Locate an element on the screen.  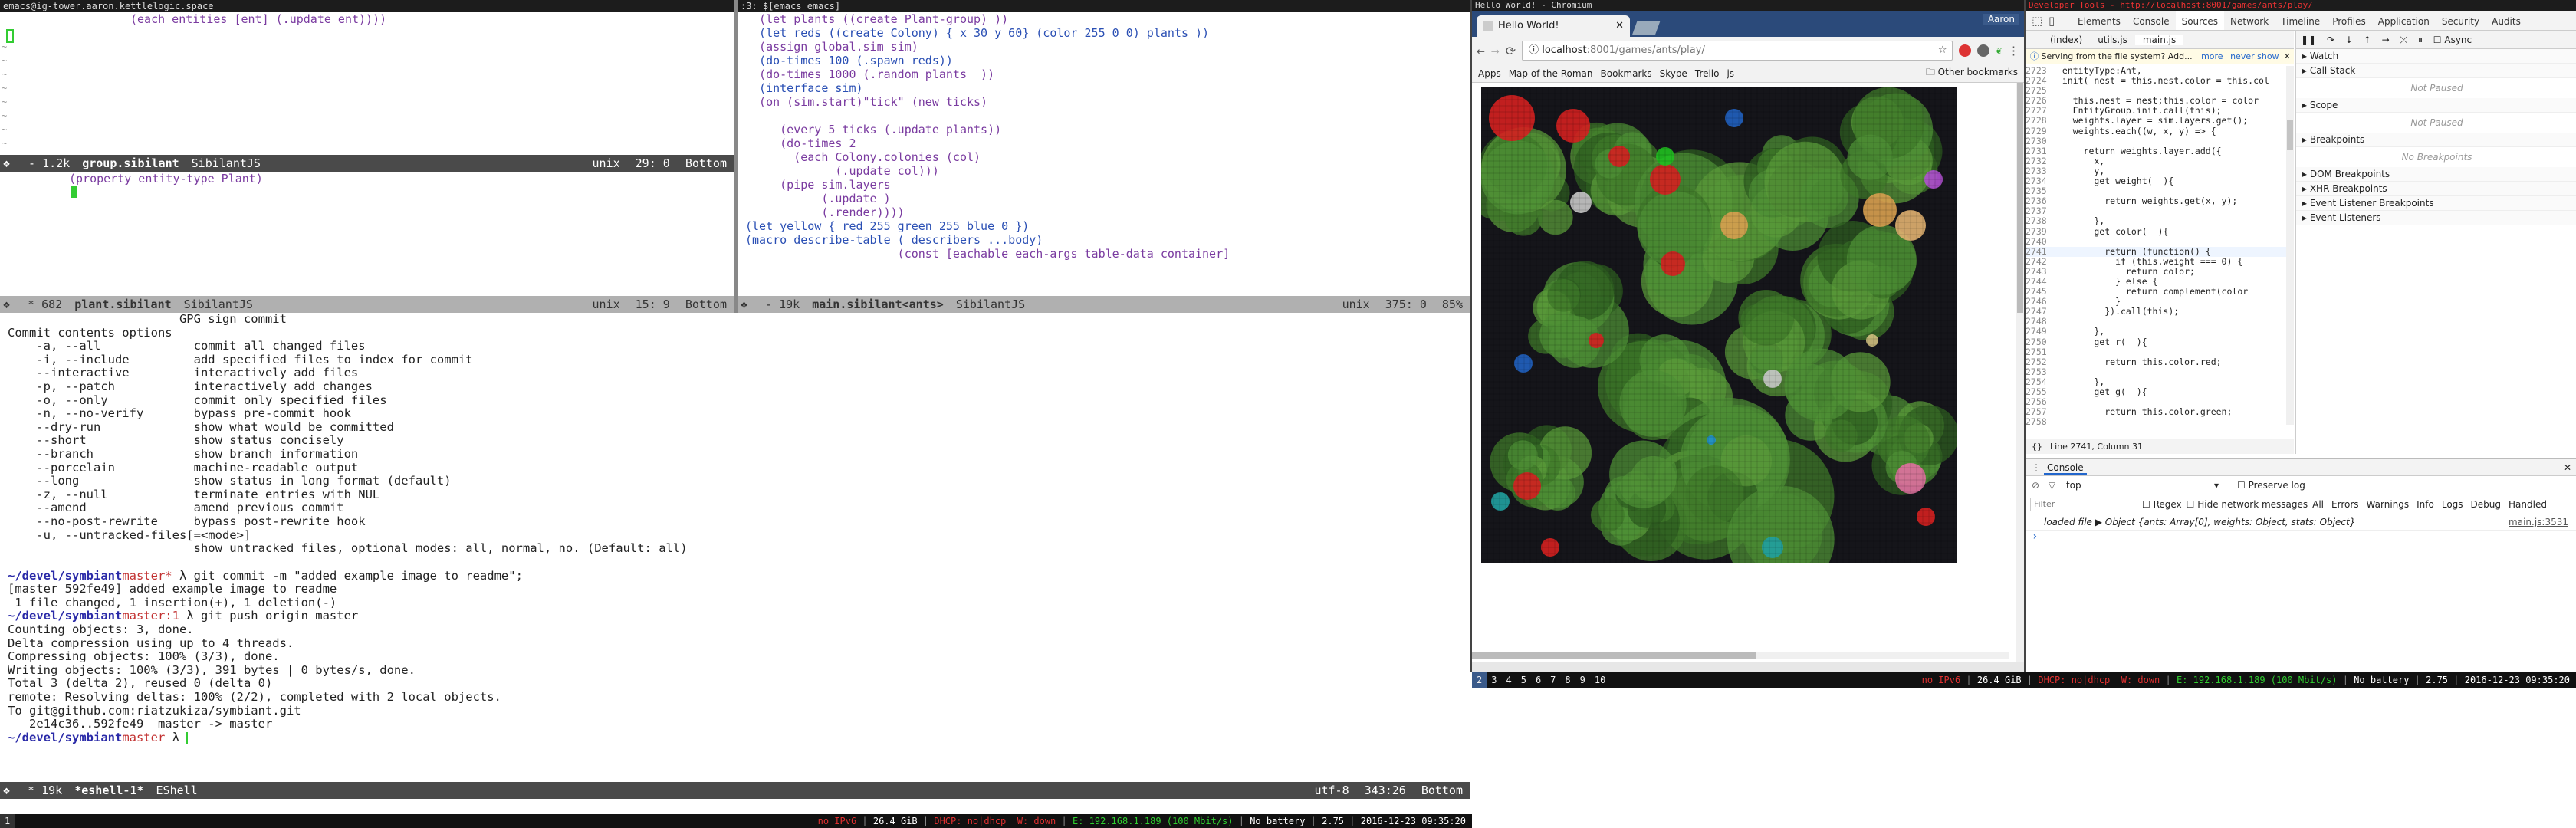
tab-hello-world: Hello World! ✕ is located at coordinates (1554, 26).